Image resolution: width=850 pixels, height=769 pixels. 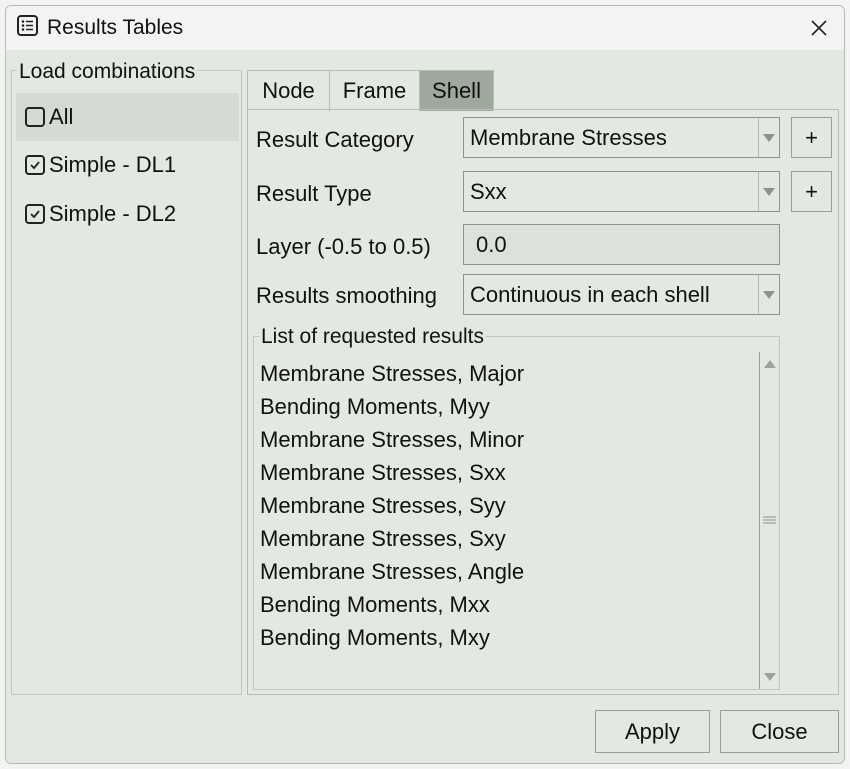 I want to click on list-item: Membrane Stresses, Sxy, so click(x=383, y=539).